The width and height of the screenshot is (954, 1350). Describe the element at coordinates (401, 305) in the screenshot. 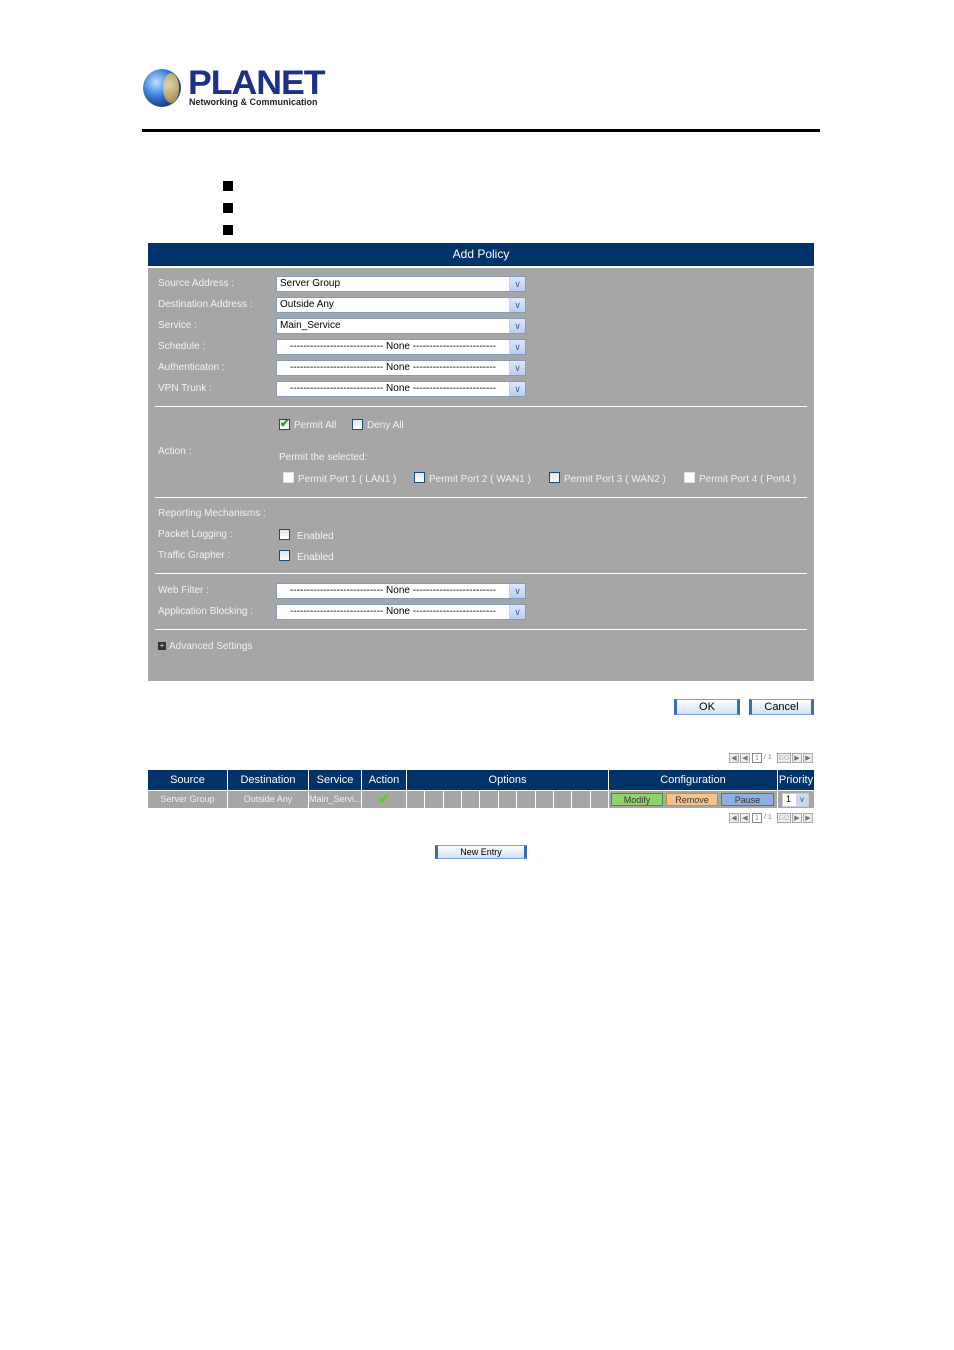

I see `destination-address-select: Outside Any ∨` at that location.